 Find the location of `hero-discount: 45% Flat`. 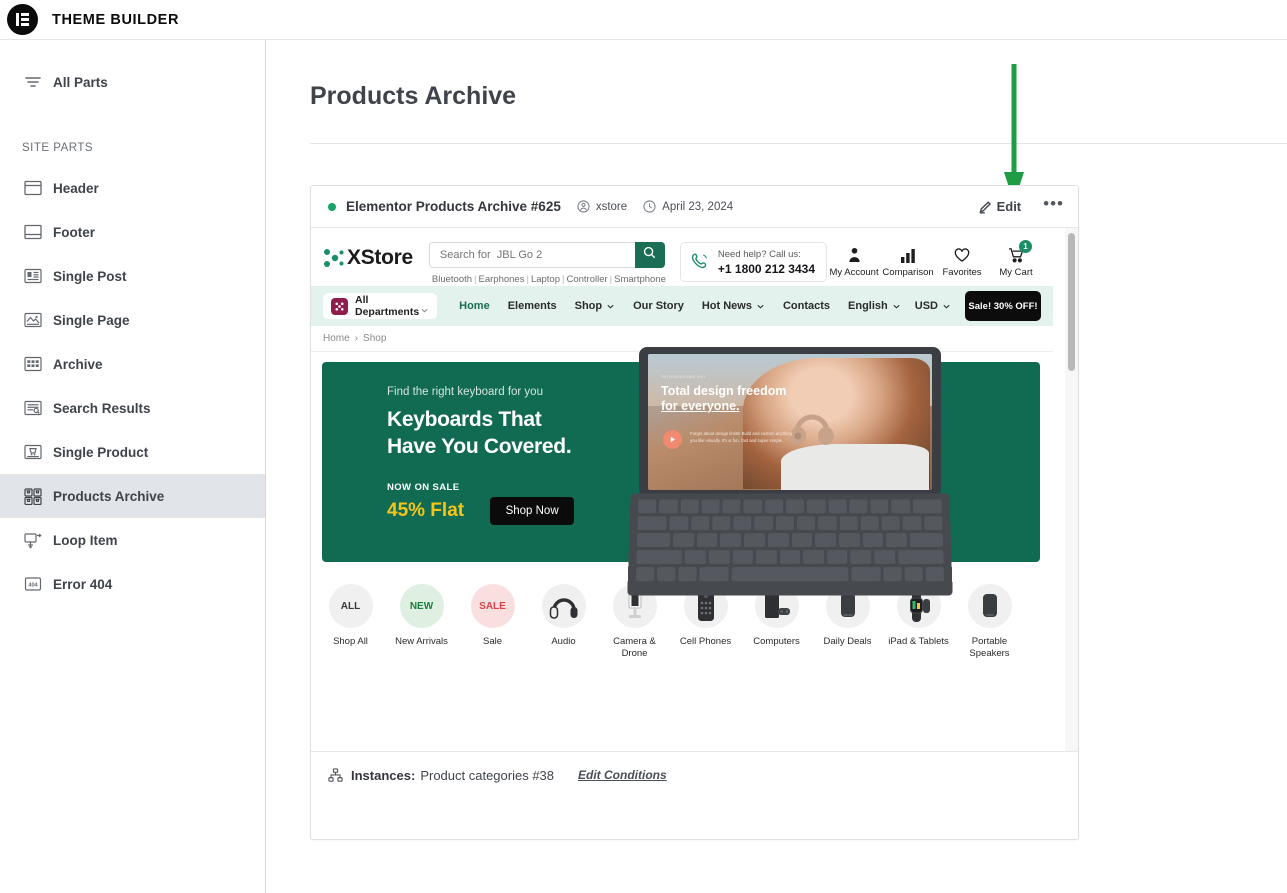

hero-discount: 45% Flat is located at coordinates (426, 510).